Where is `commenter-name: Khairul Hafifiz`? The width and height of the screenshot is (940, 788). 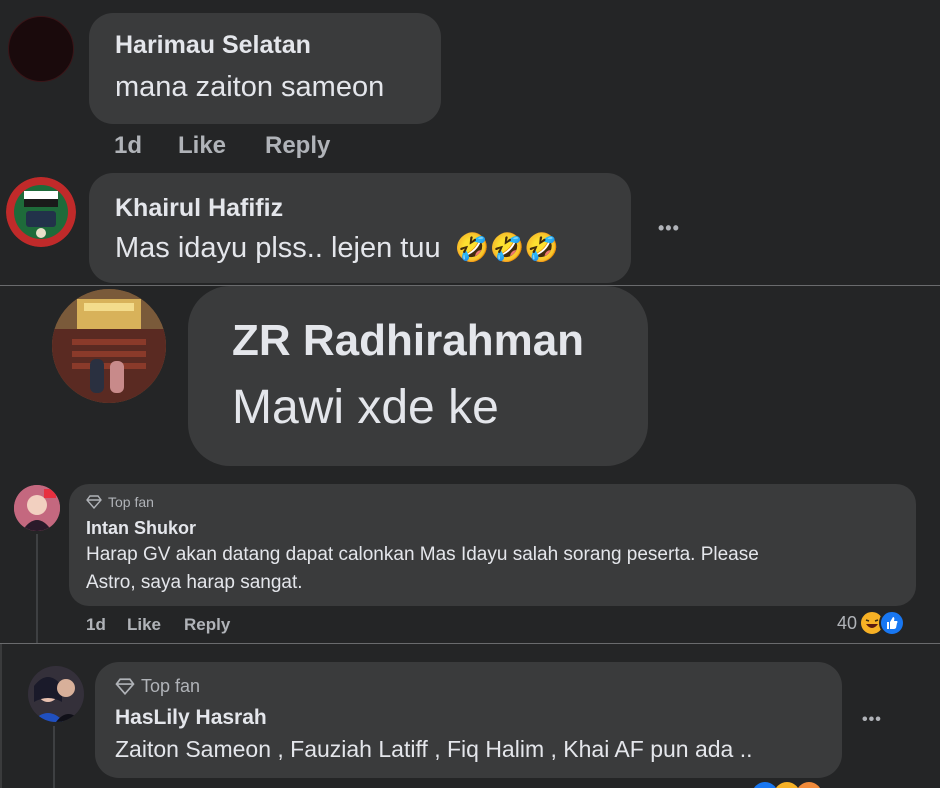
commenter-name: Khairul Hafifiz is located at coordinates (199, 208).